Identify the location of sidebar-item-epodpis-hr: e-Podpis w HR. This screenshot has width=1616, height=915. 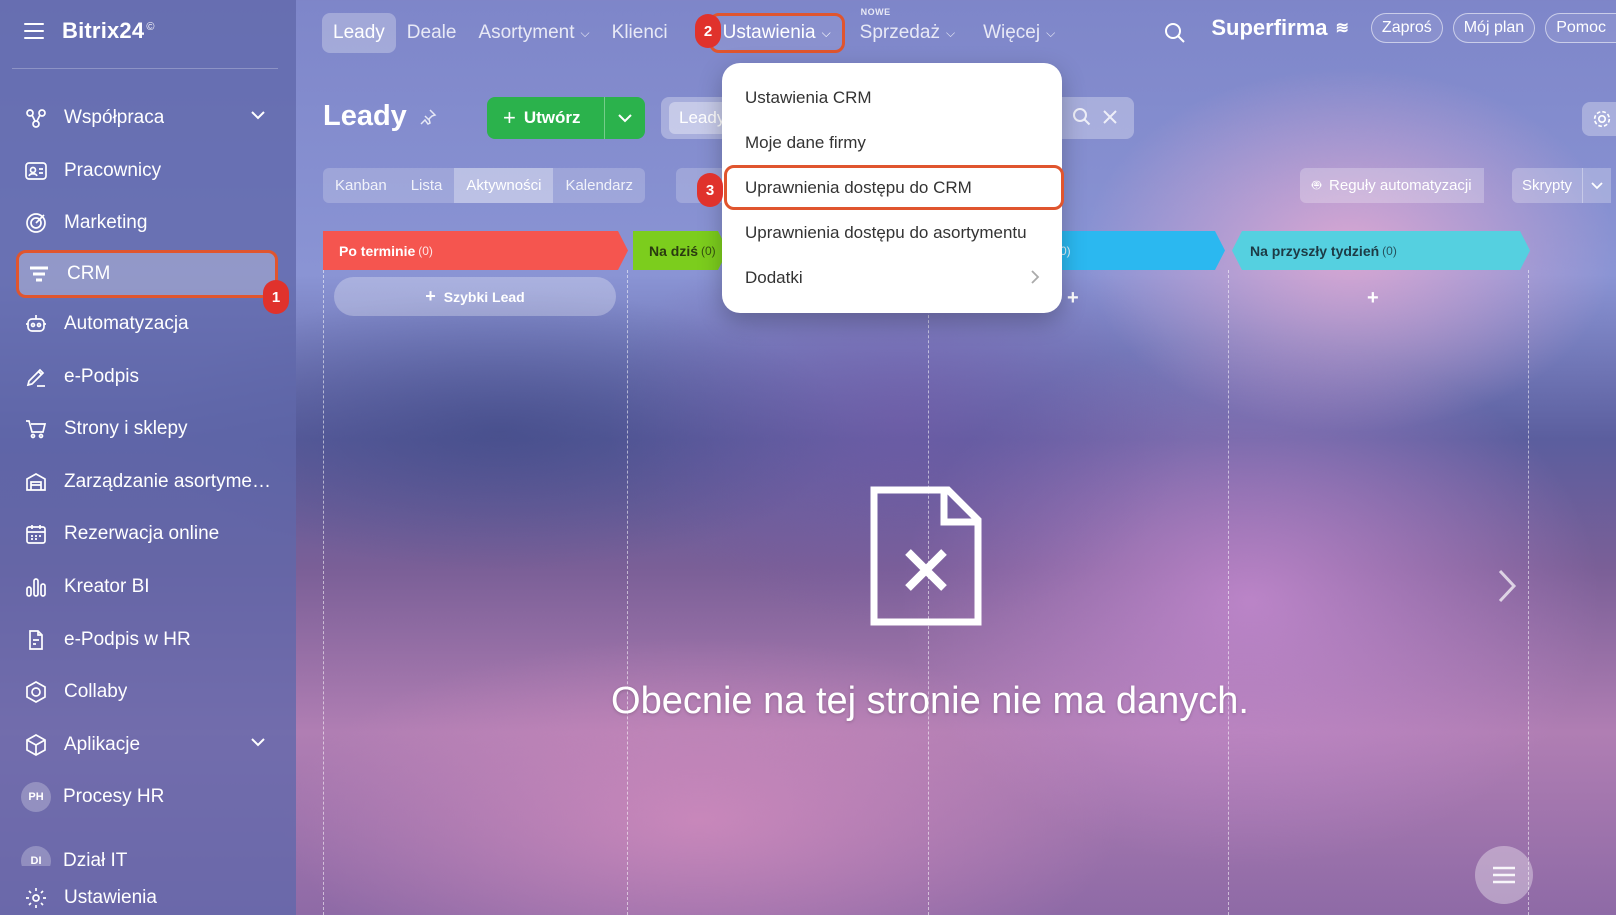
(148, 639).